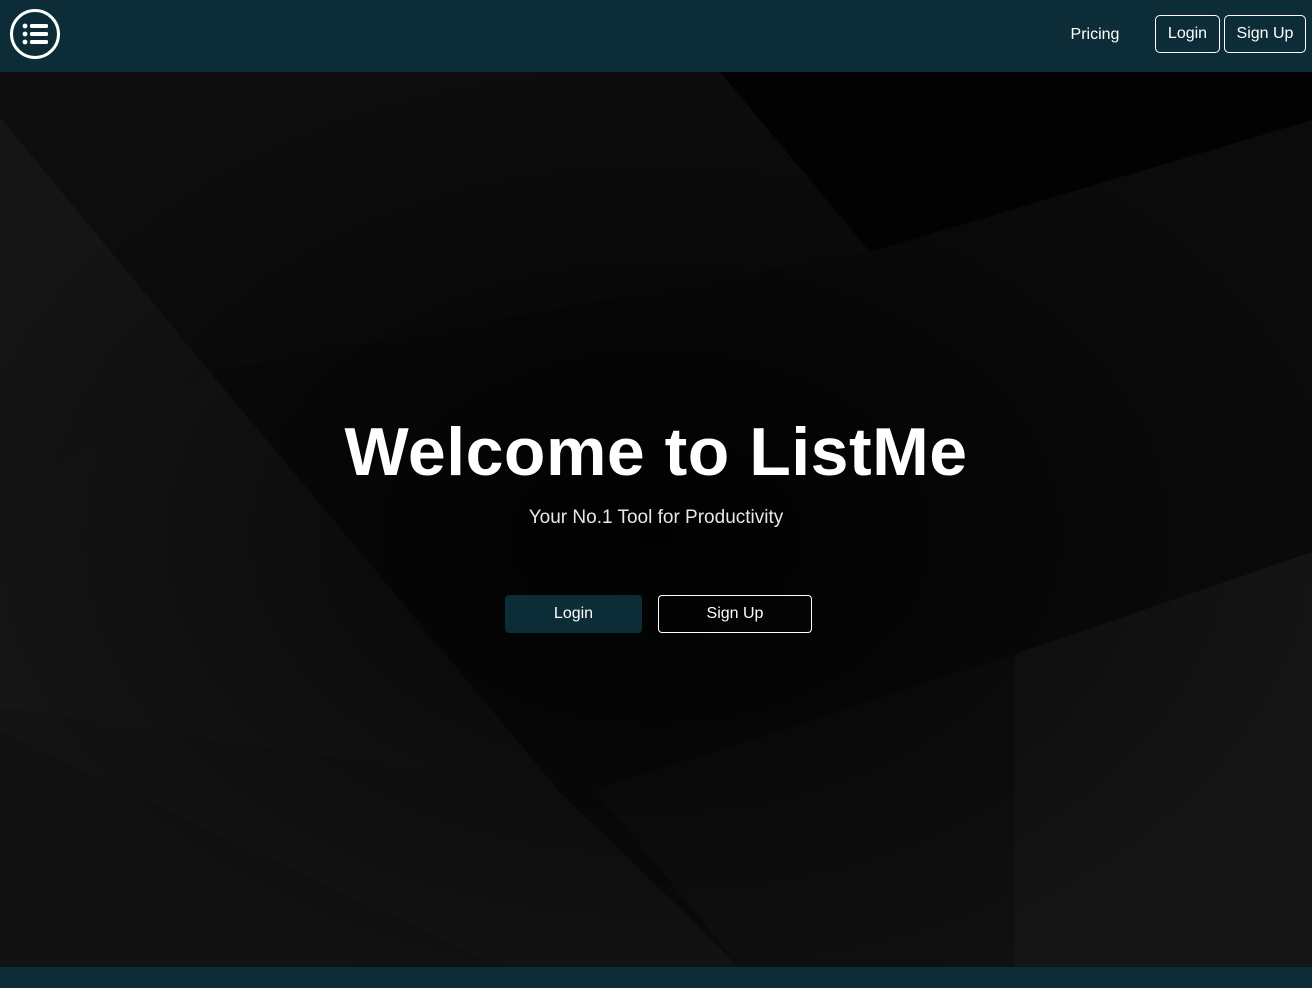 Image resolution: width=1312 pixels, height=988 pixels. Describe the element at coordinates (656, 452) in the screenshot. I see `hero-title: Welcome to ListMe` at that location.